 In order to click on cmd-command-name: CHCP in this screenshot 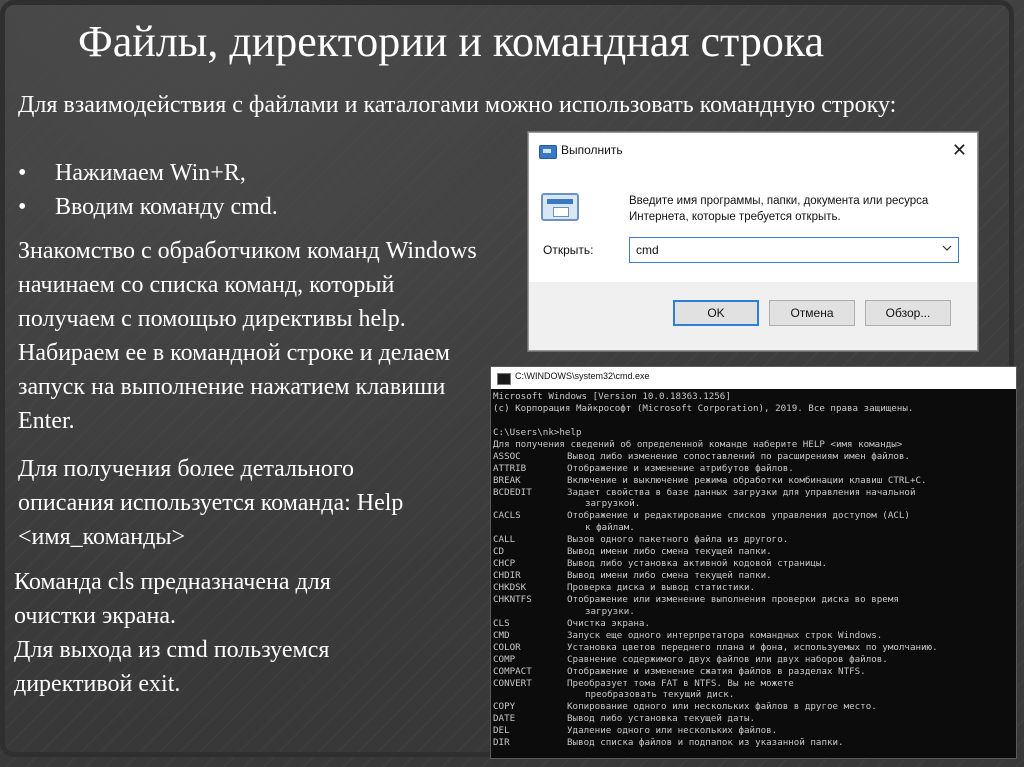, I will do `click(504, 564)`.